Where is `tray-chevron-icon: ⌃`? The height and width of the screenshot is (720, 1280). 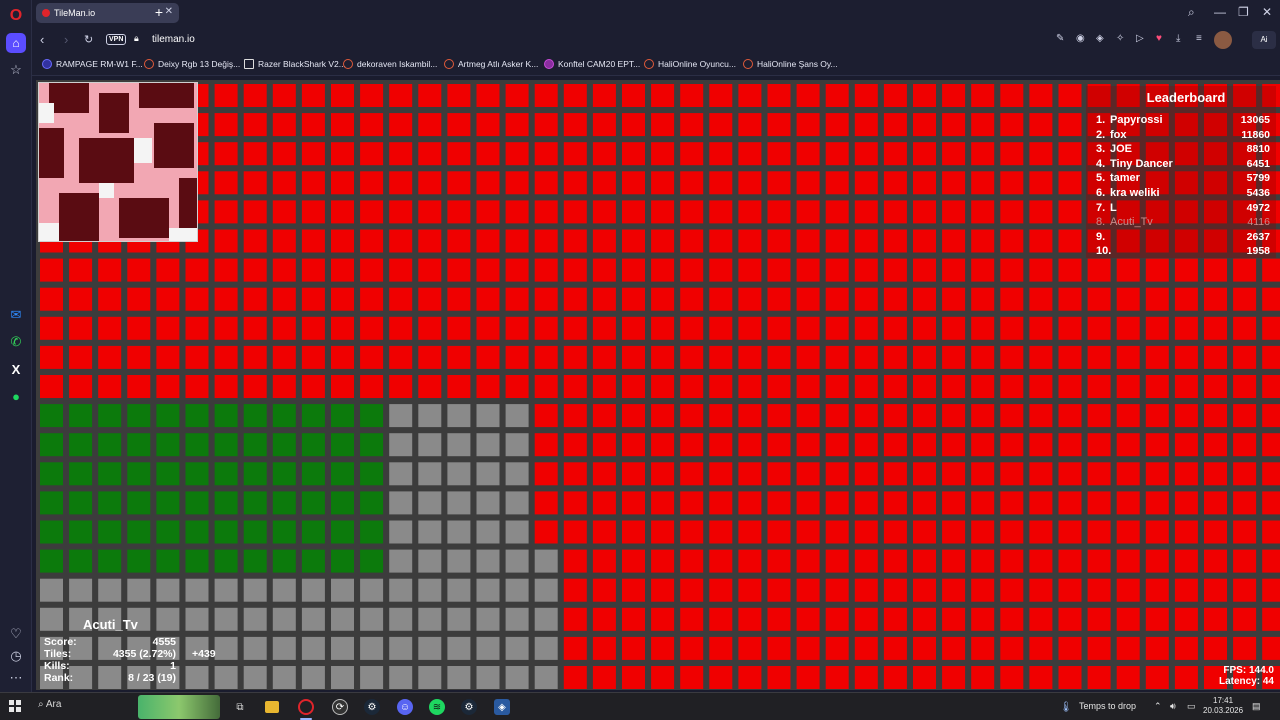
tray-chevron-icon: ⌃ is located at coordinates (1158, 706).